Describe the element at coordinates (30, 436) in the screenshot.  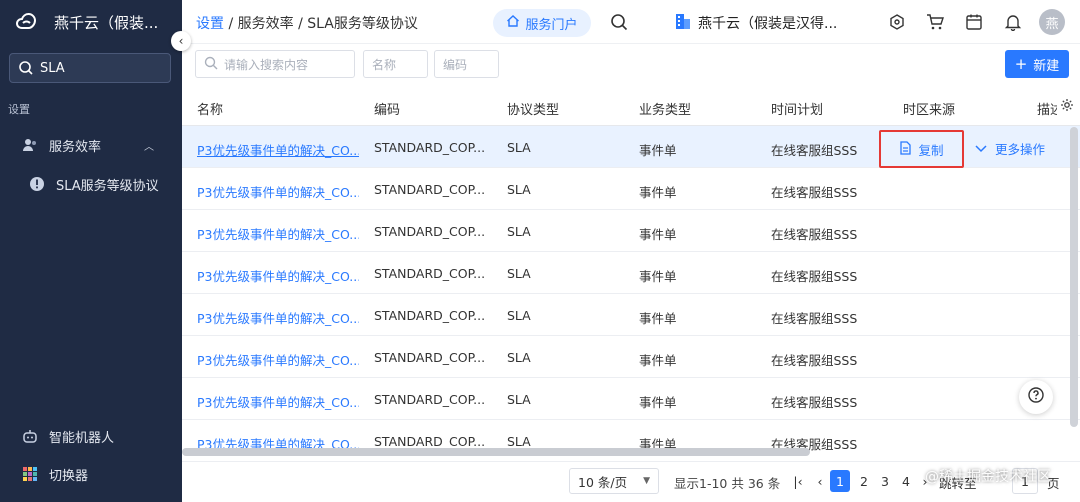
I see `robot-icon` at that location.